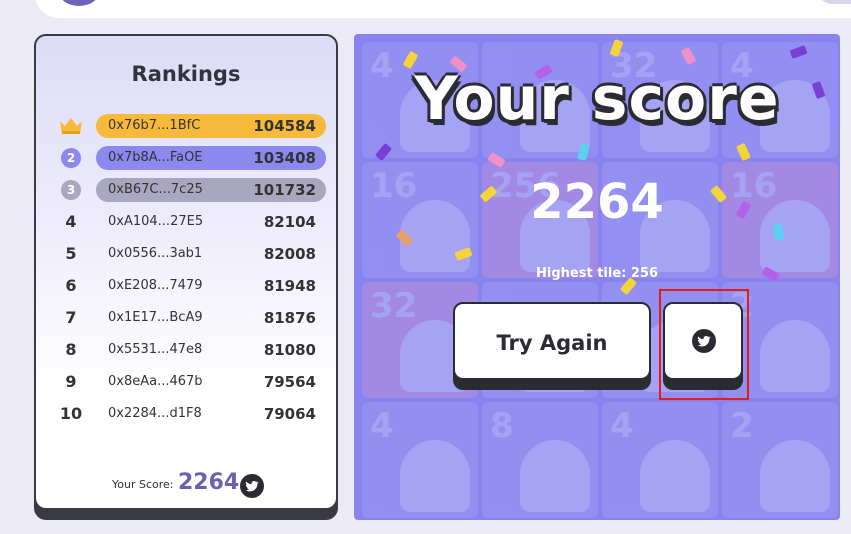 The width and height of the screenshot is (851, 534). I want to click on ranking-position: 8, so click(71, 349).